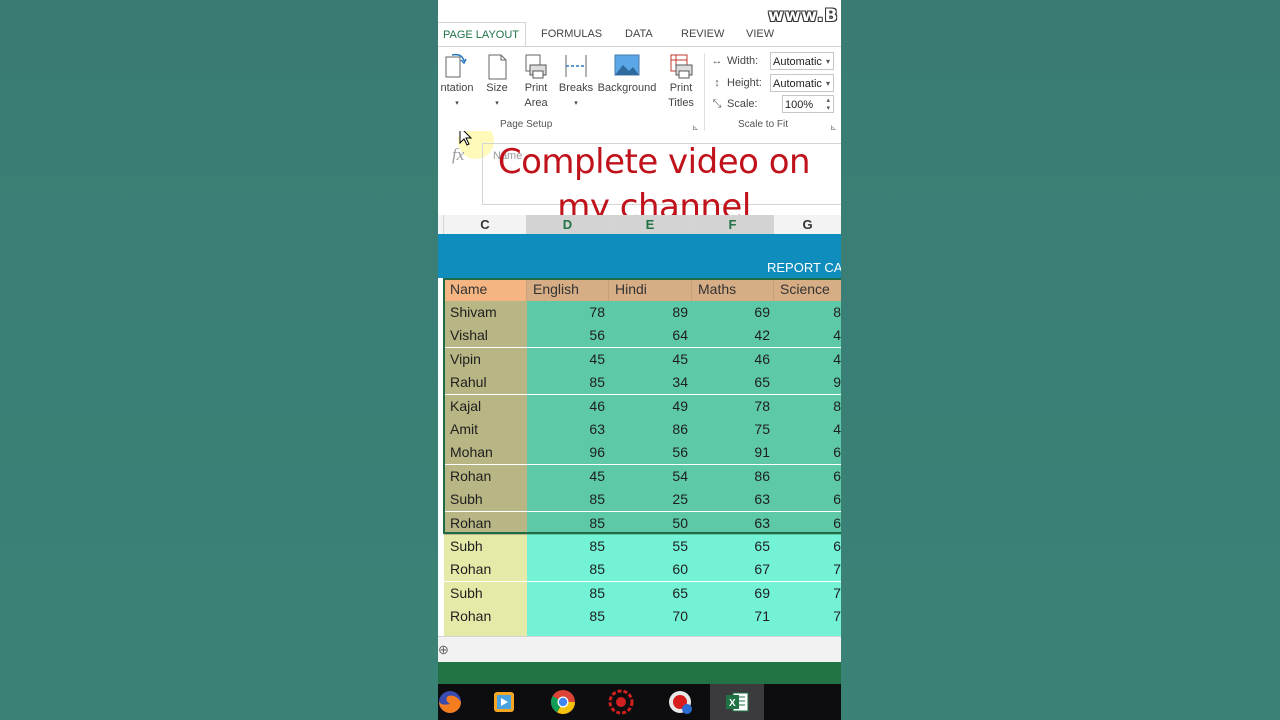 Image resolution: width=1280 pixels, height=720 pixels. Describe the element at coordinates (650, 359) in the screenshot. I see `cell-hindi: 45` at that location.